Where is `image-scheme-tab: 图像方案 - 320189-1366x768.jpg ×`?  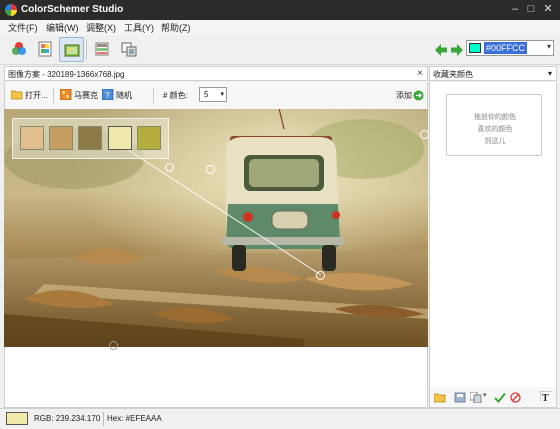
image-scheme-tab: 图像方案 - 320189-1366x768.jpg × is located at coordinates (216, 73).